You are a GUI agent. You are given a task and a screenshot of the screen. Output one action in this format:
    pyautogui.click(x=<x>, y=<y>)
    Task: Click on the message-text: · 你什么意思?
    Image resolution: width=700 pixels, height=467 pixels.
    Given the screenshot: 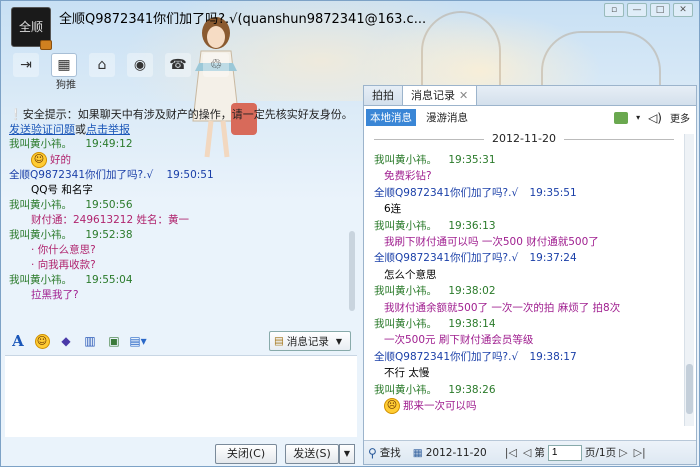 What is the action you would take?
    pyautogui.click(x=63, y=250)
    